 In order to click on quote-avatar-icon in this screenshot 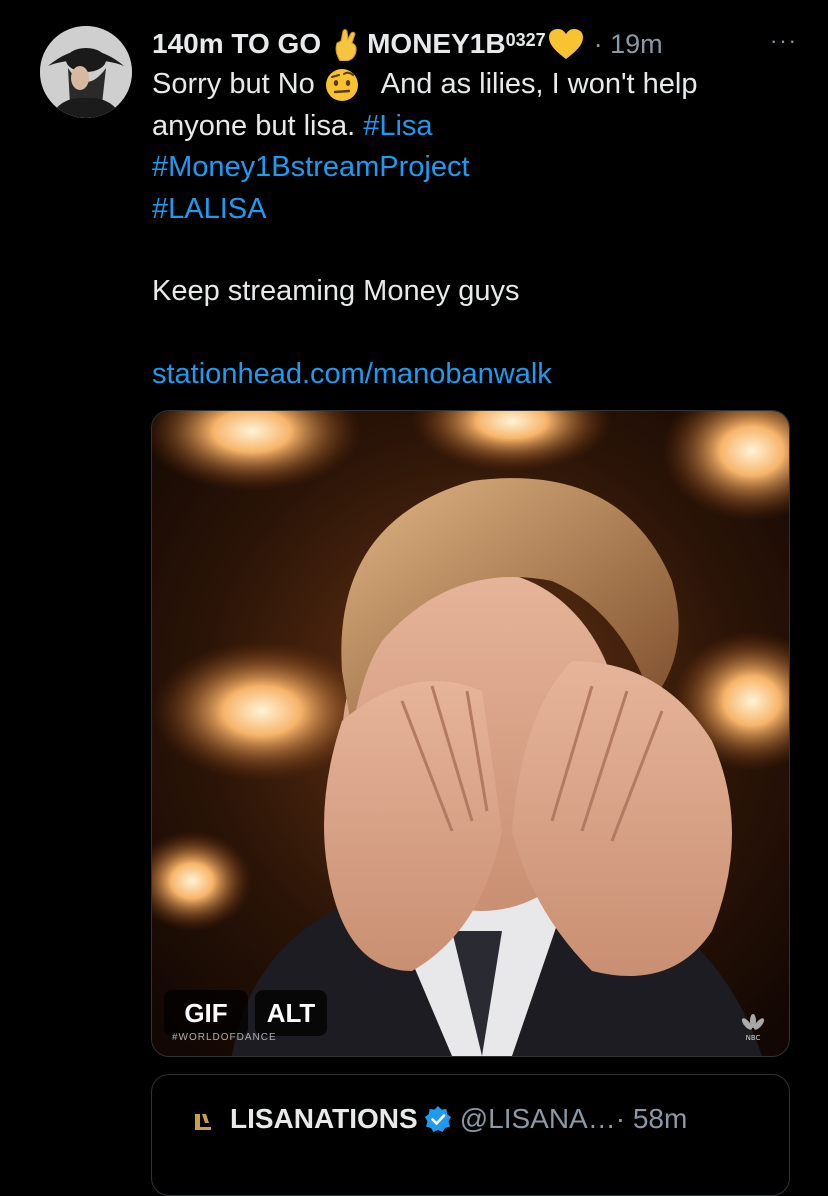, I will do `click(203, 1120)`.